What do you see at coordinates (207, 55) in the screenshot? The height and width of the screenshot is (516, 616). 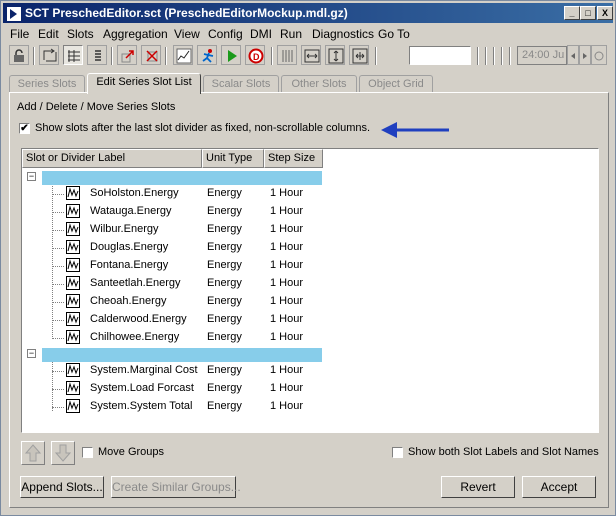 I see `simulation-button` at bounding box center [207, 55].